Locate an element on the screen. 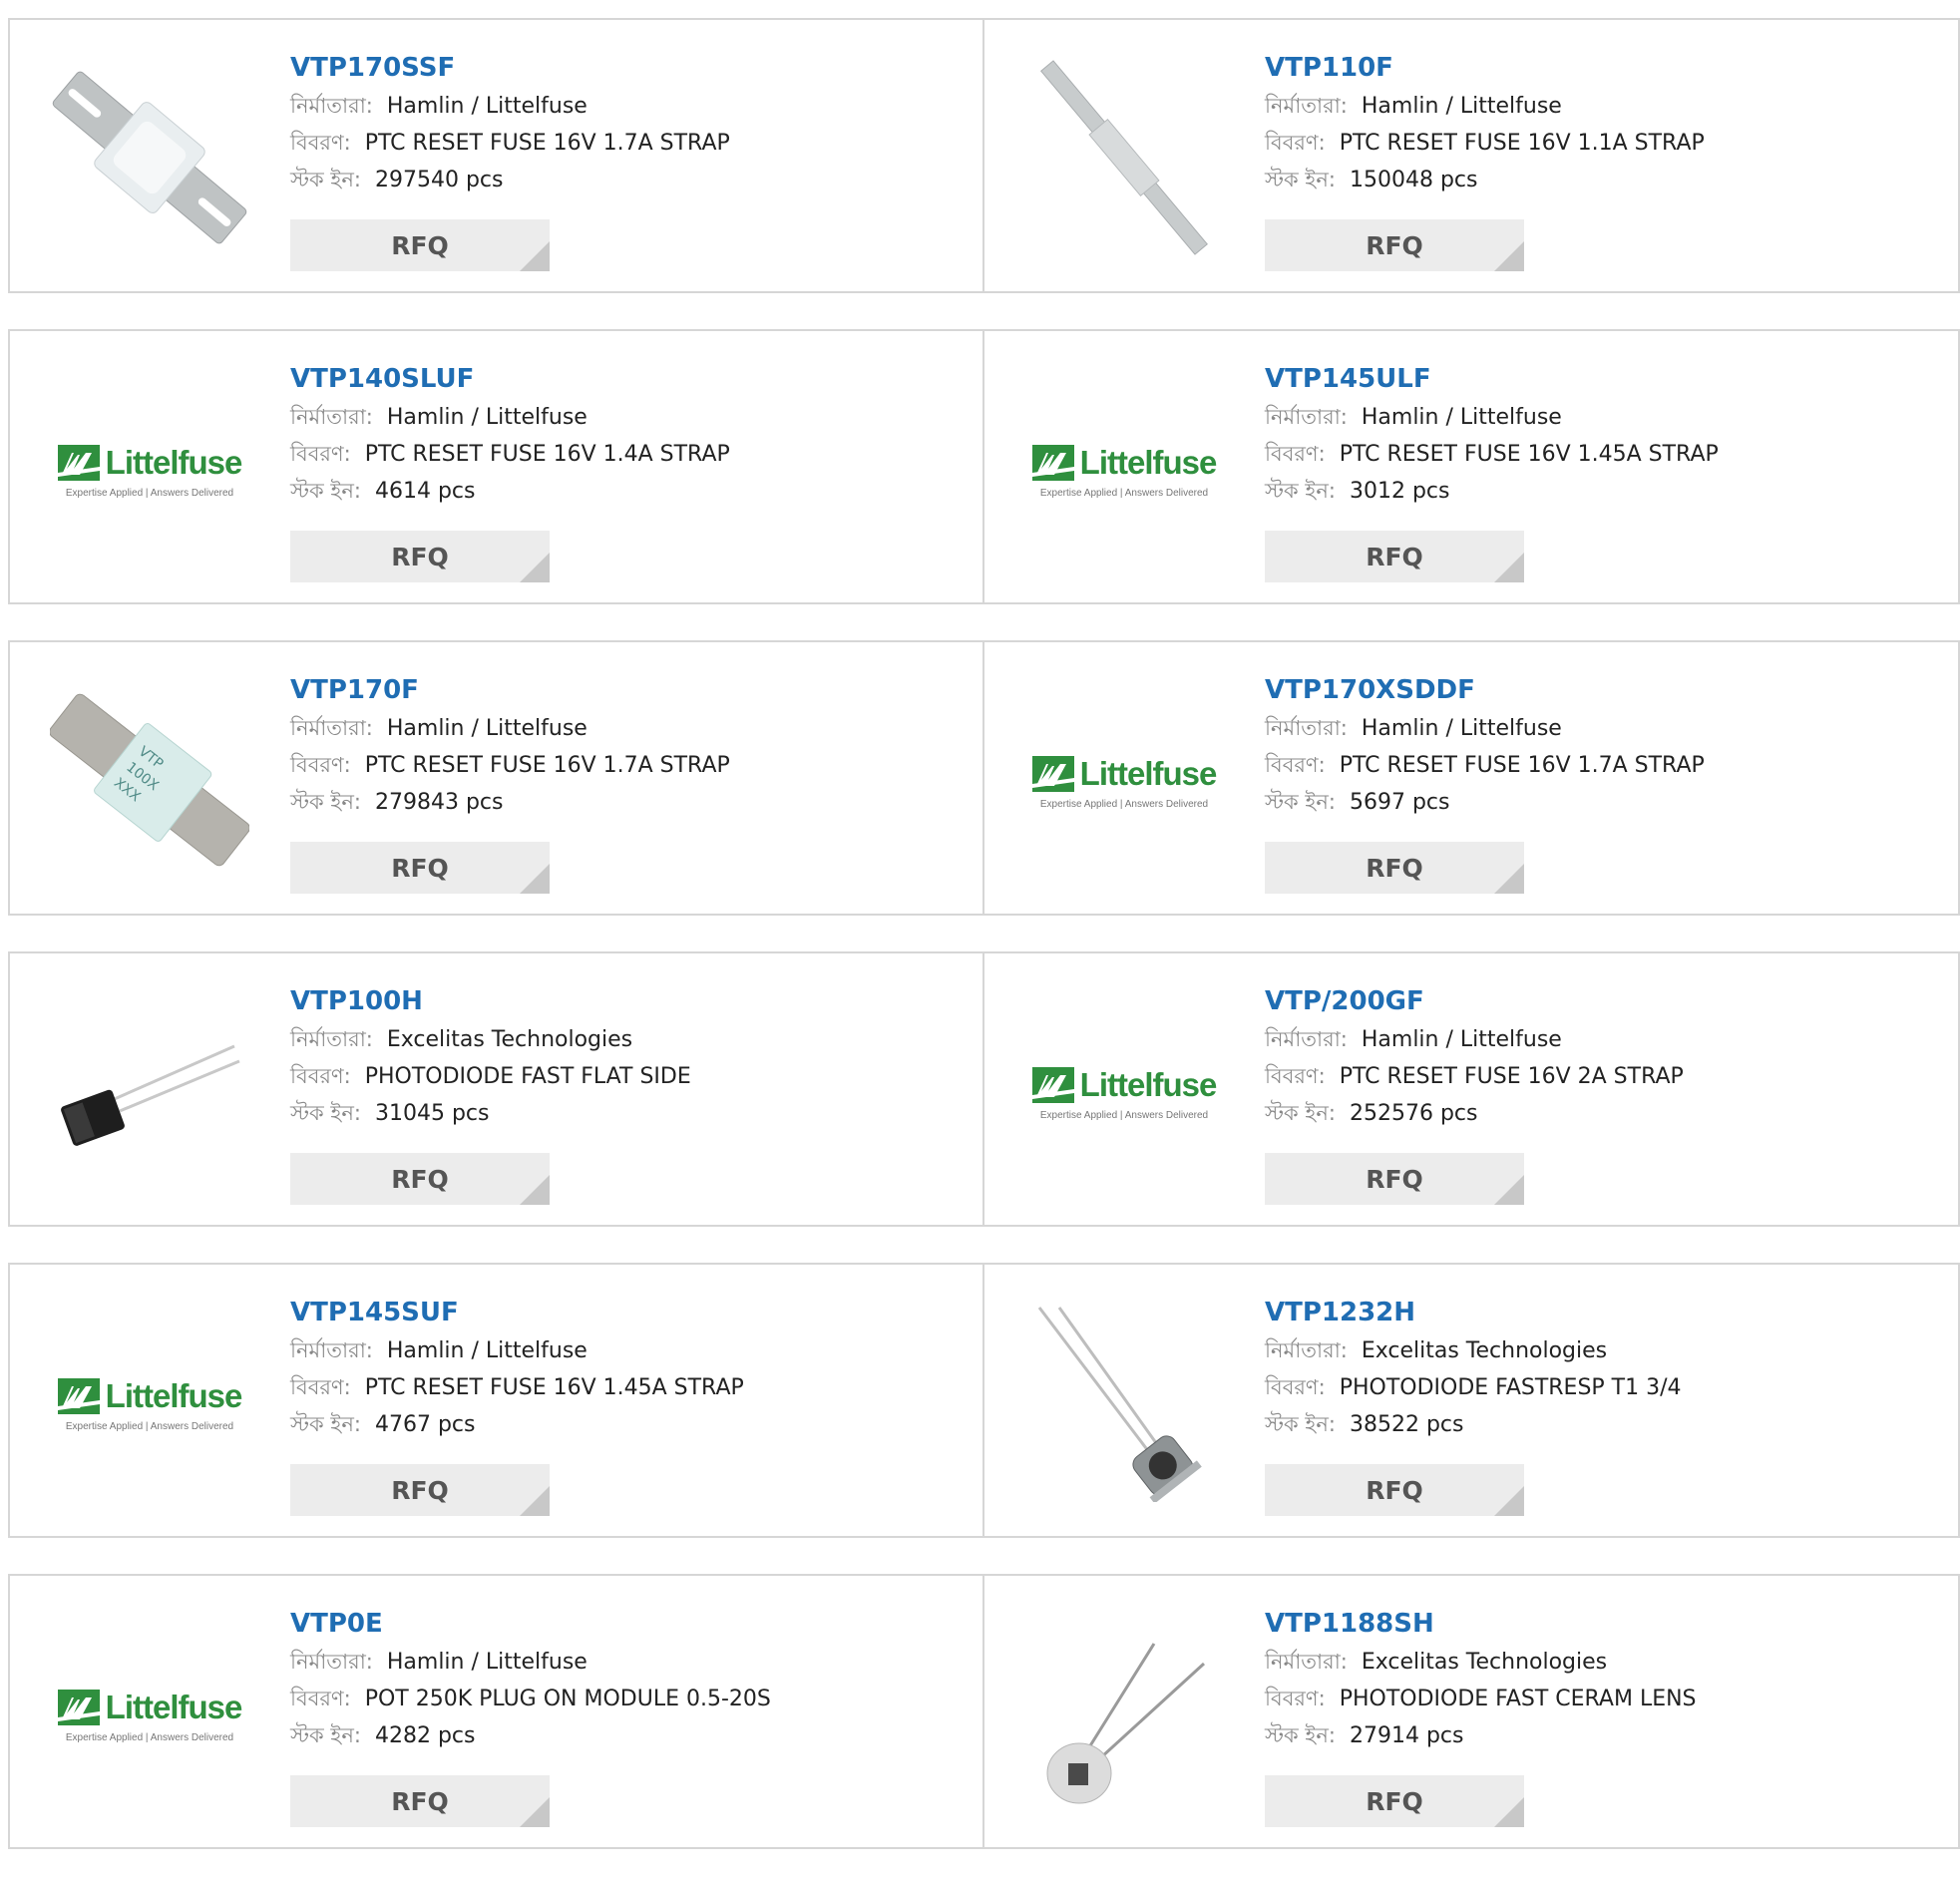  part-number-link: VTP170F is located at coordinates (632, 691).